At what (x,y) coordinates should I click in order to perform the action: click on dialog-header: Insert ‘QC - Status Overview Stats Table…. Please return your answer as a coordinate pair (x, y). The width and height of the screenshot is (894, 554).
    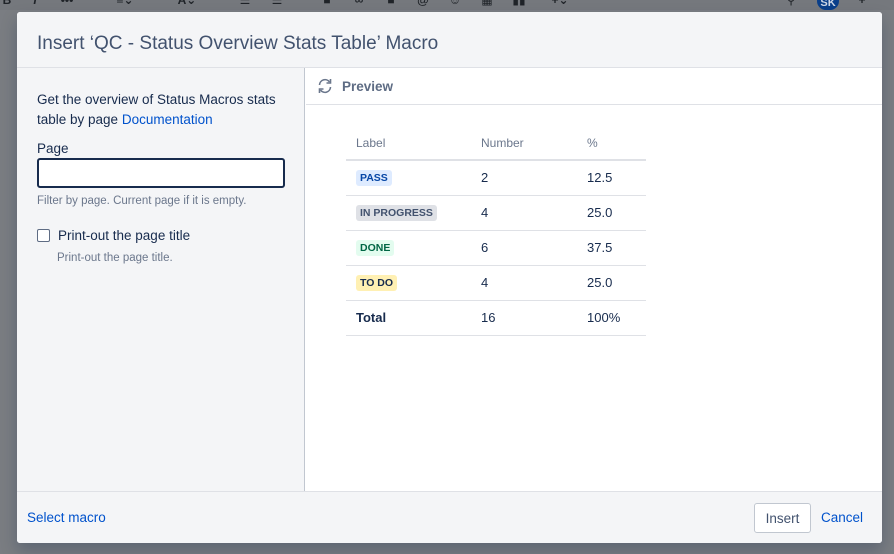
    Looking at the image, I should click on (449, 40).